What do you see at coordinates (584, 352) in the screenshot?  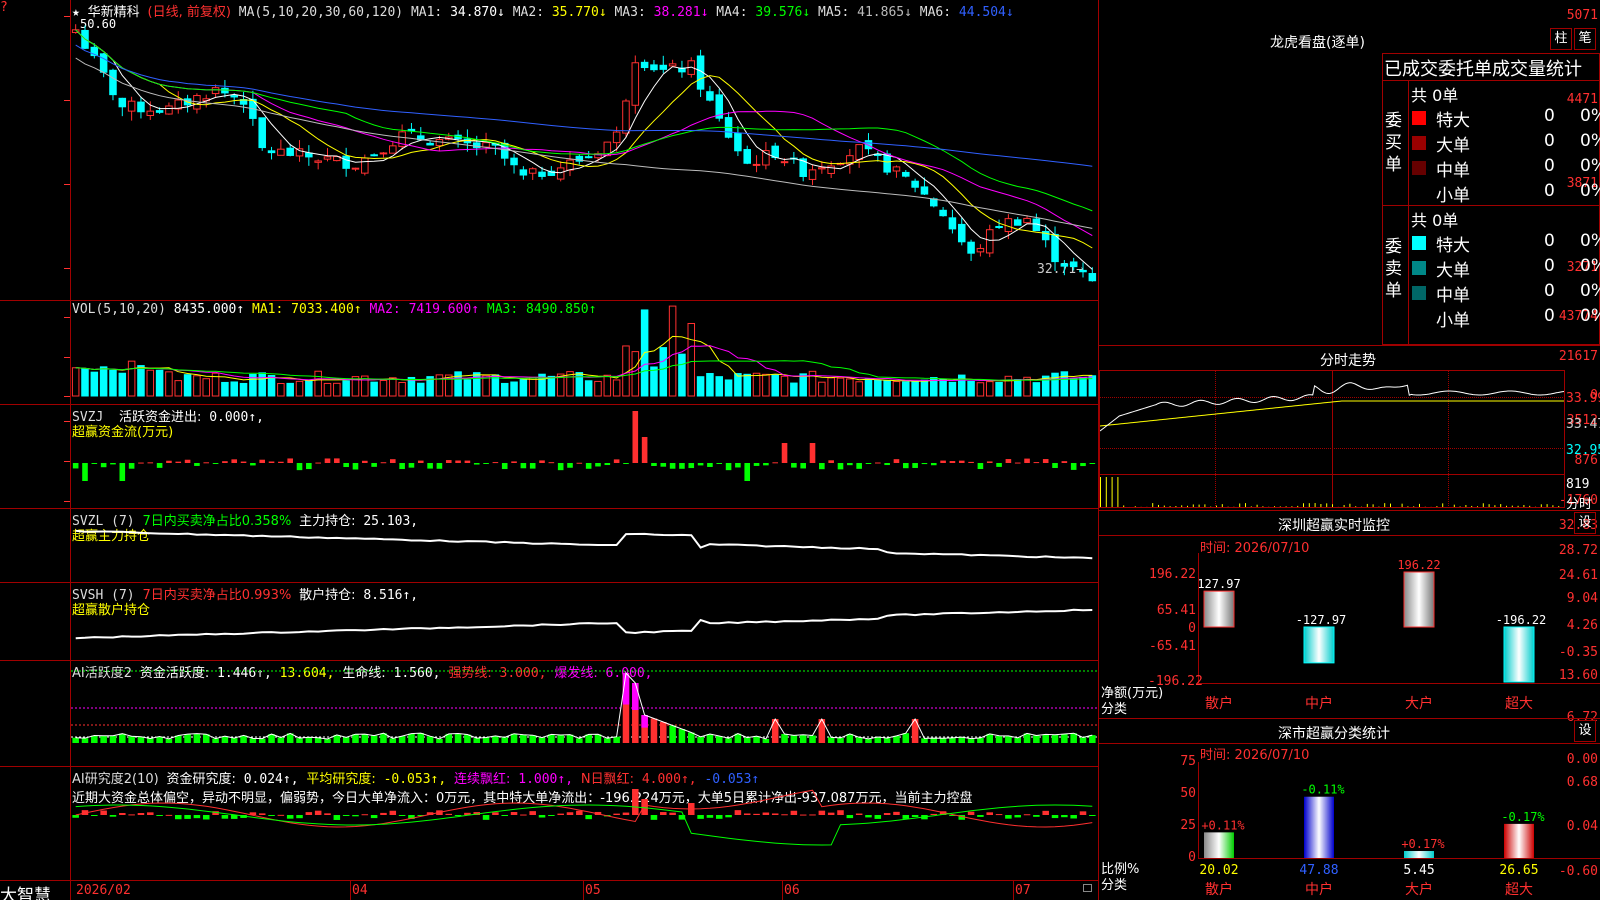 I see `volume-chart` at bounding box center [584, 352].